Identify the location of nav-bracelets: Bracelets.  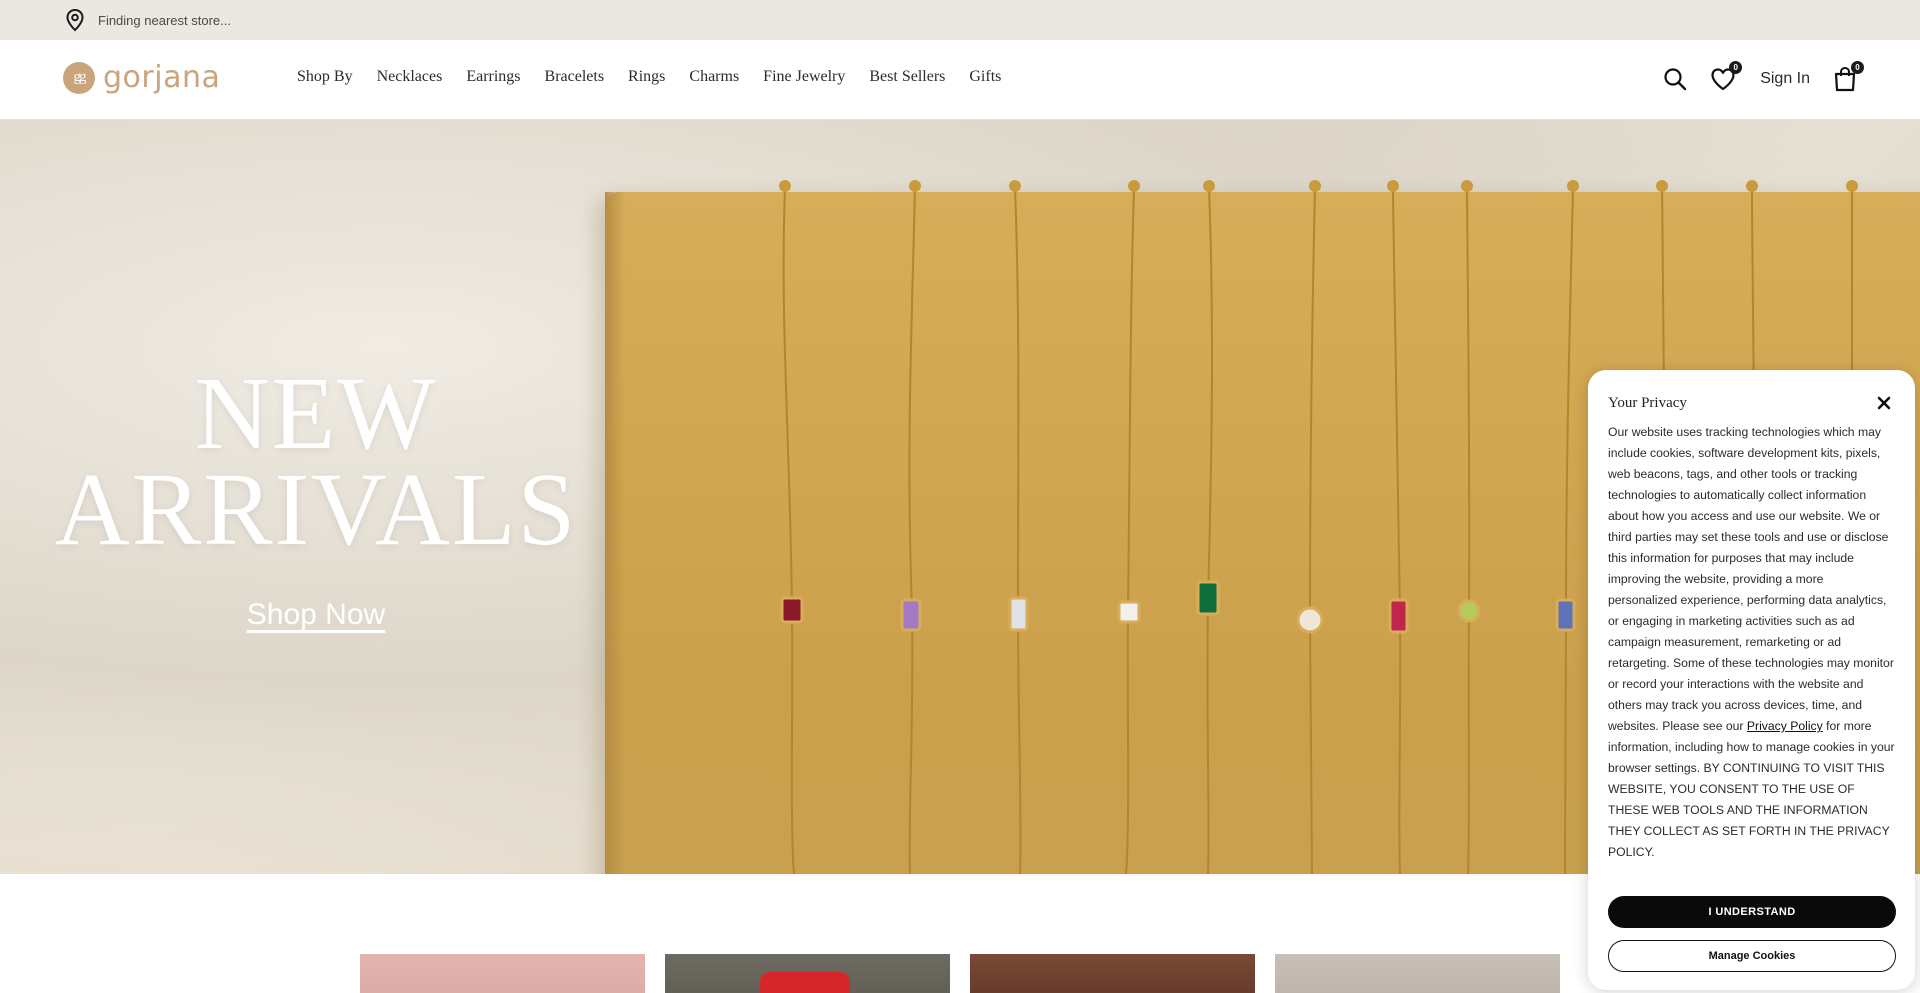
(575, 77).